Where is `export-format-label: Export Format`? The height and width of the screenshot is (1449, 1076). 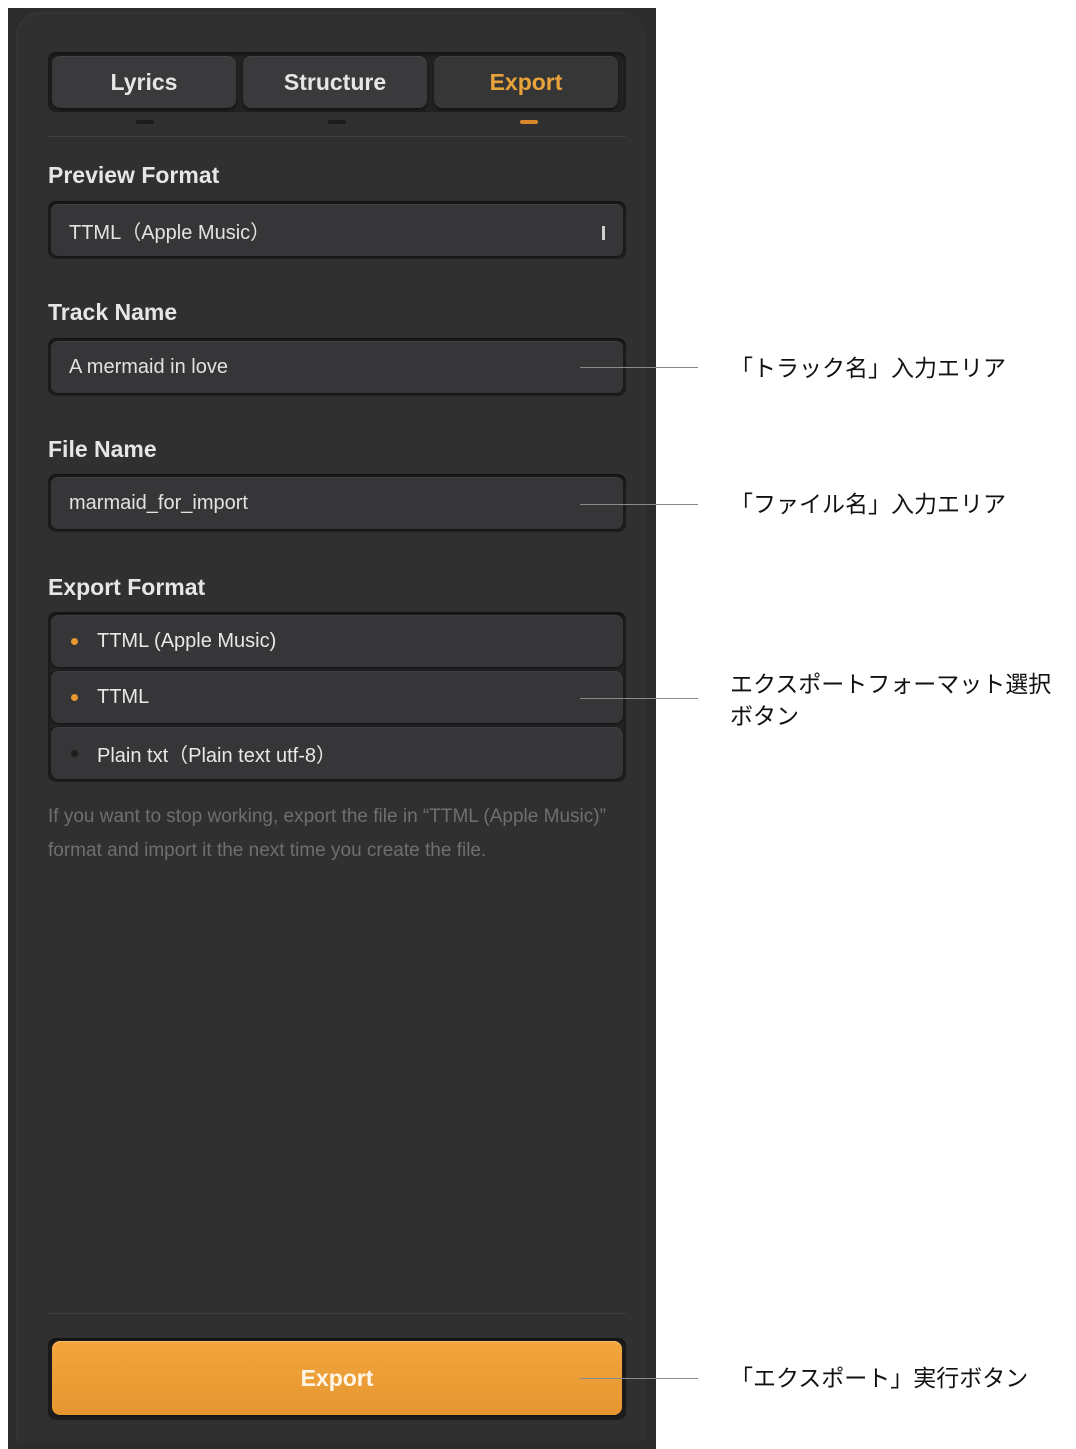 export-format-label: Export Format is located at coordinates (127, 587).